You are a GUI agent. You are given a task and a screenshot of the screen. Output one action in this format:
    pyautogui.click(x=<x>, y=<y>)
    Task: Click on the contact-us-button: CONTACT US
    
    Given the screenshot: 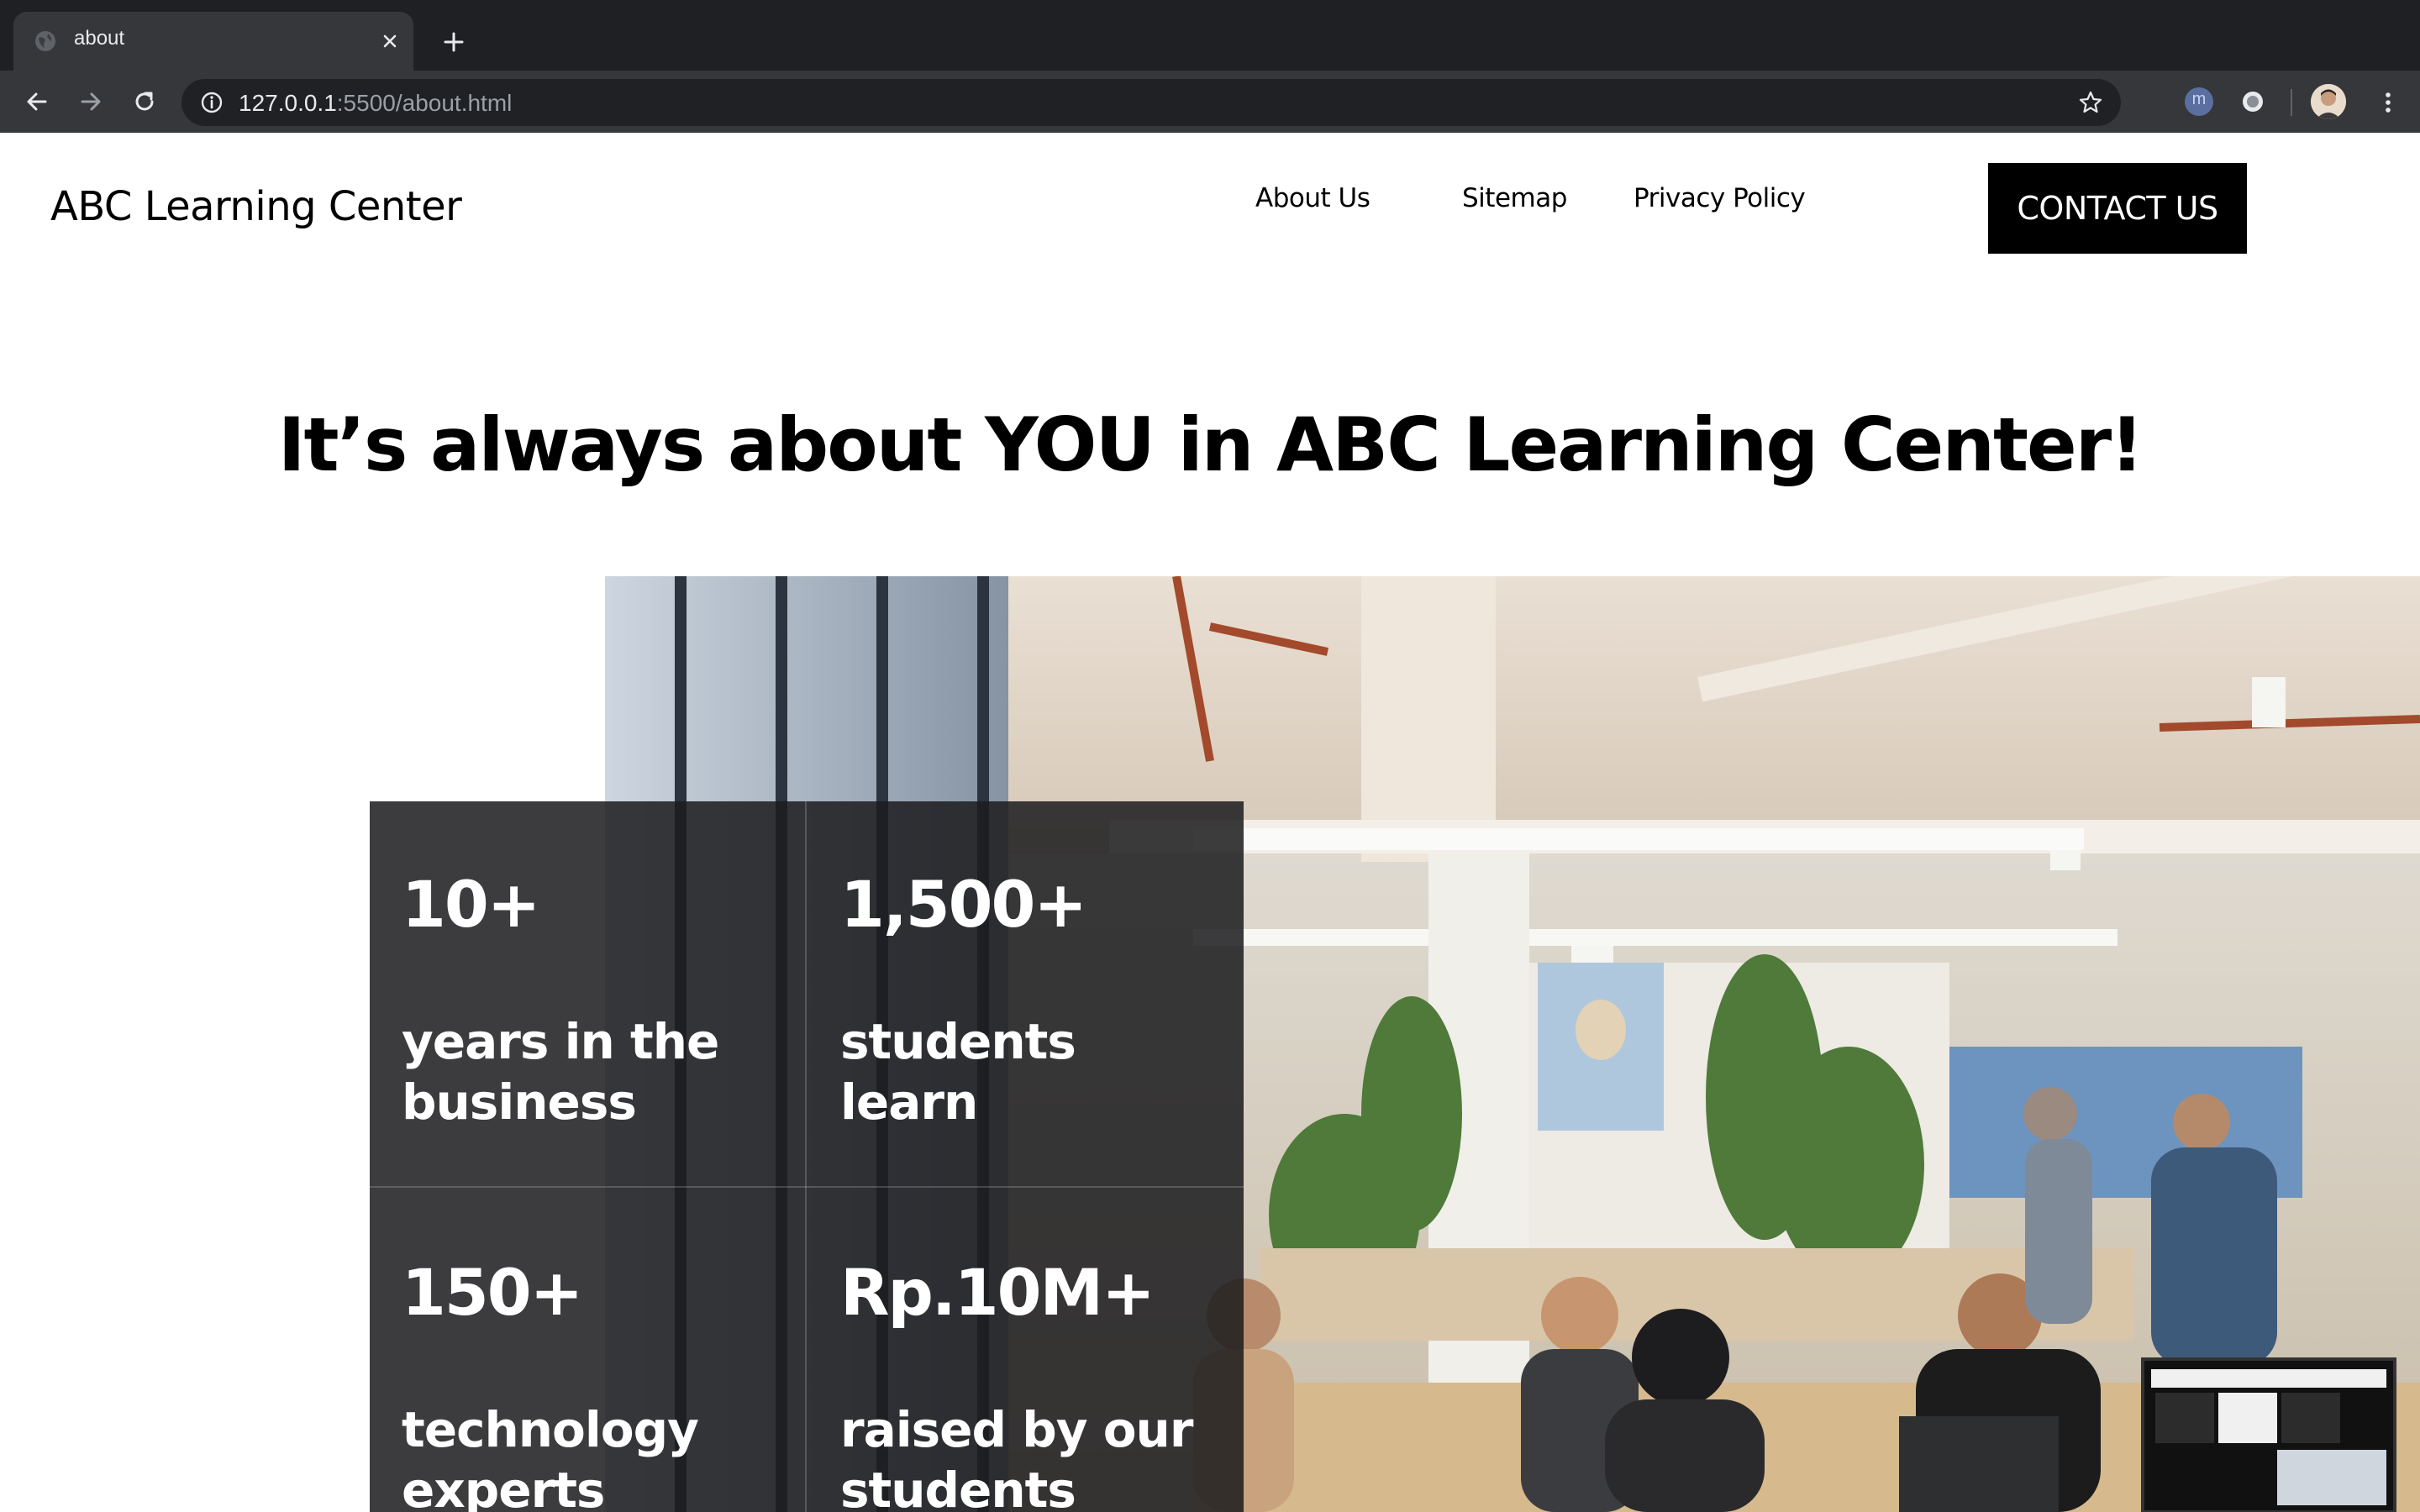 What is the action you would take?
    pyautogui.click(x=2117, y=208)
    